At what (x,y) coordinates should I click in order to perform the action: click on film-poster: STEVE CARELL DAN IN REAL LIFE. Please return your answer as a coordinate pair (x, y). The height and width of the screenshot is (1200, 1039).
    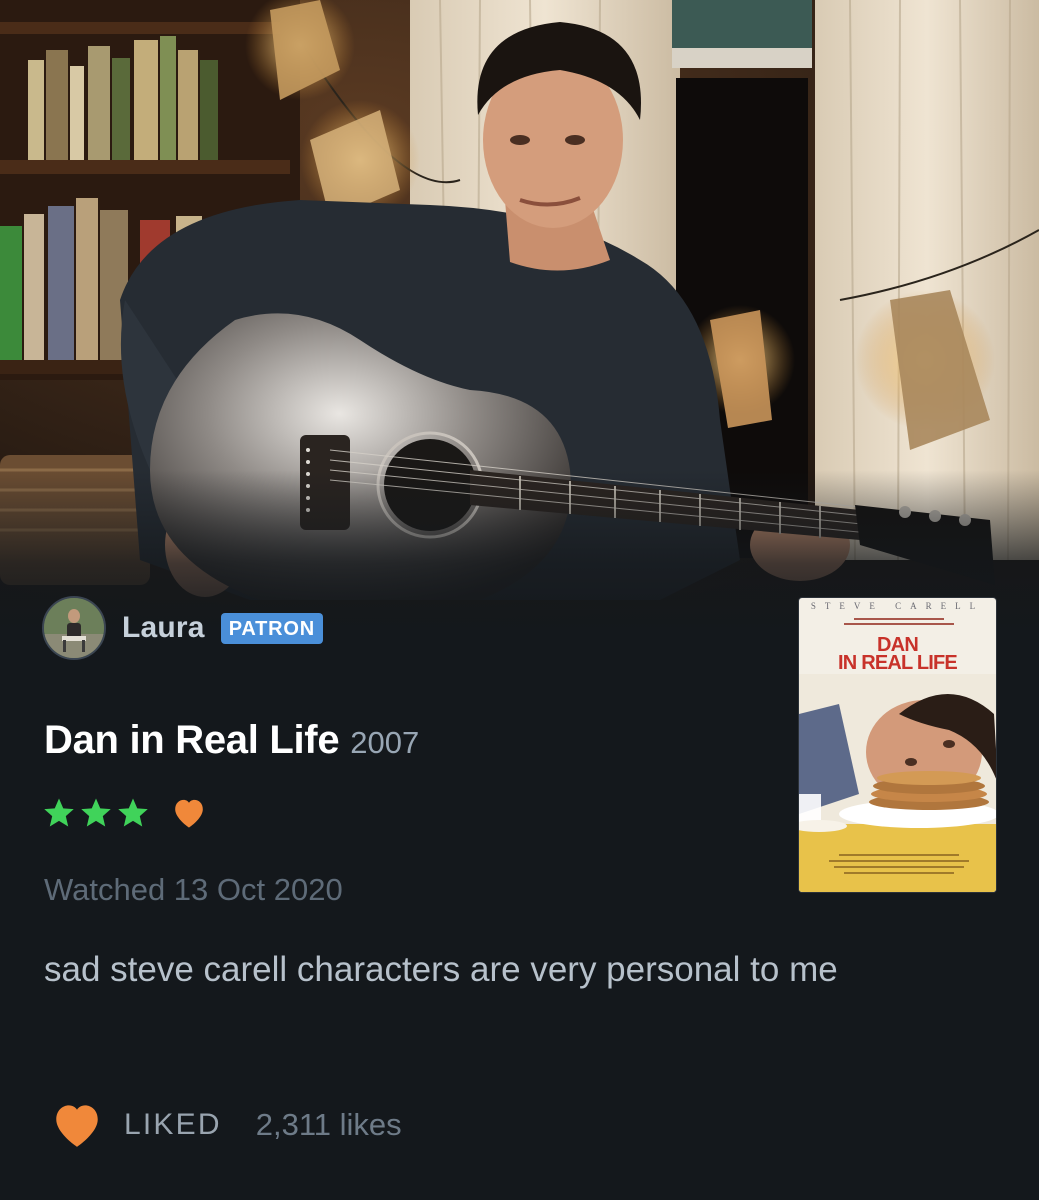
    Looking at the image, I should click on (897, 745).